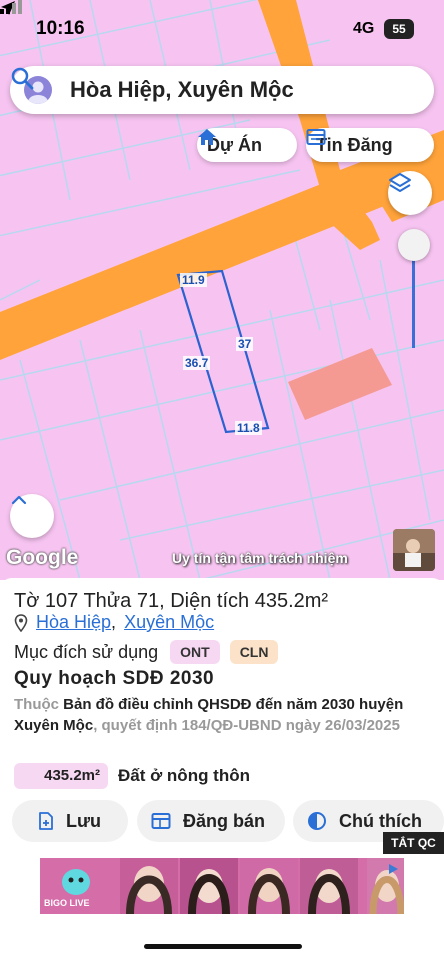  I want to click on dim-left: 36.7, so click(197, 363).